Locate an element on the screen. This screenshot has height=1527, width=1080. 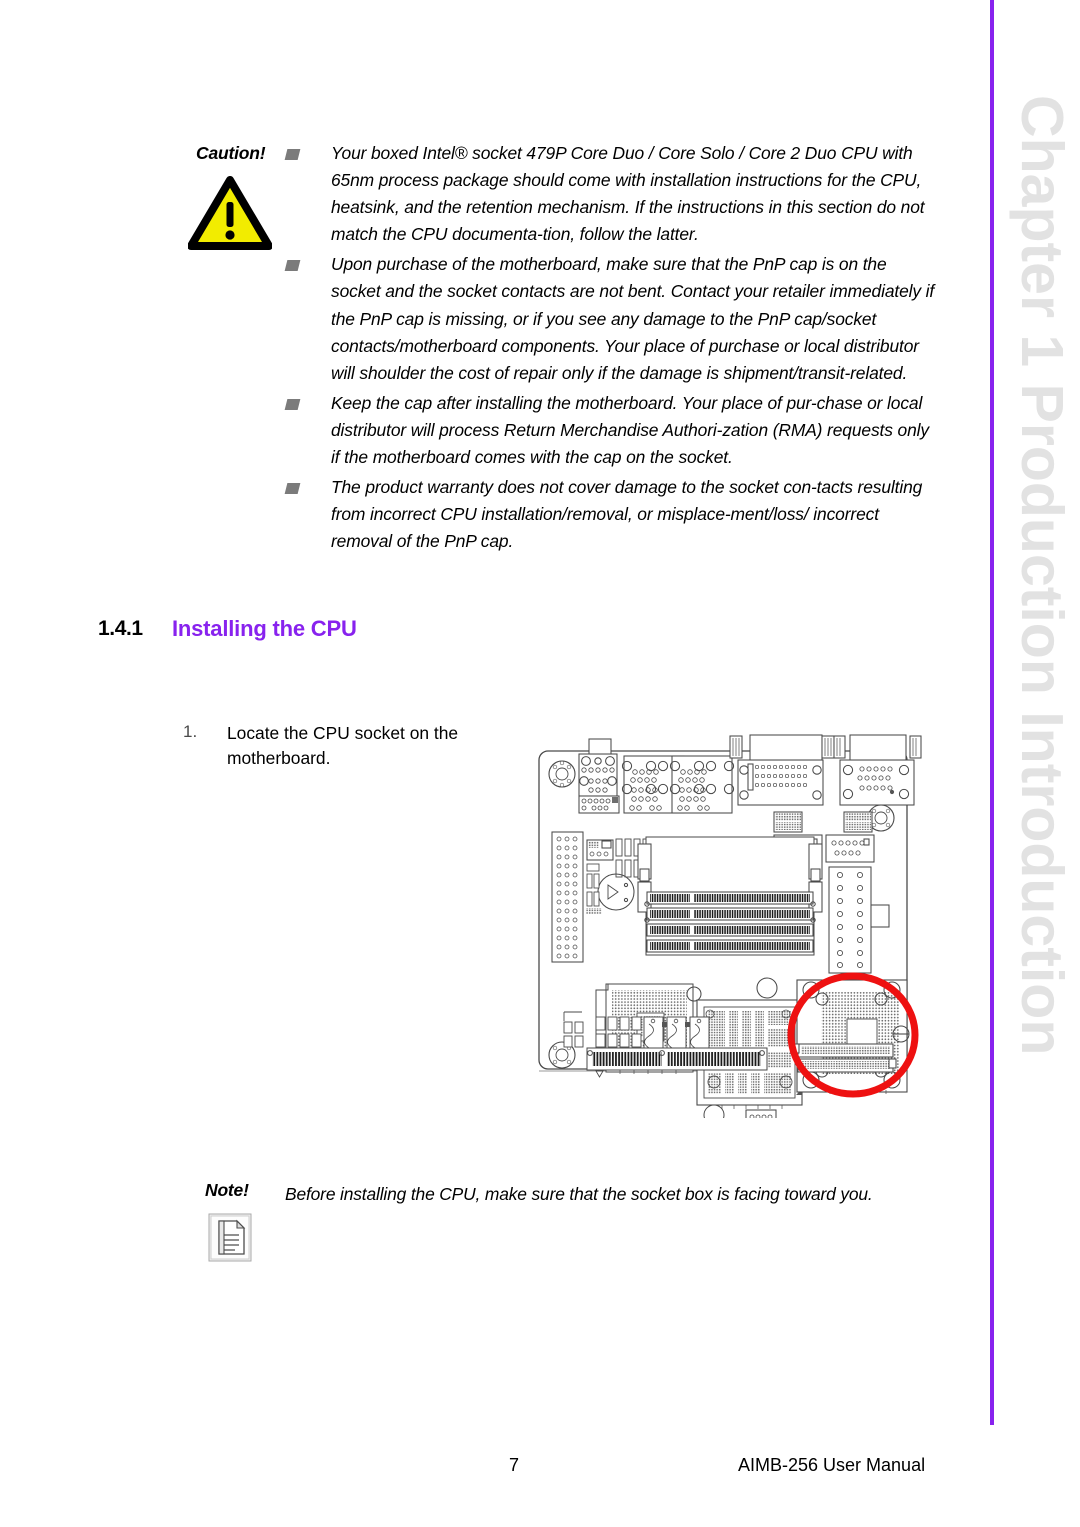
step-number: 1. is located at coordinates (190, 731).